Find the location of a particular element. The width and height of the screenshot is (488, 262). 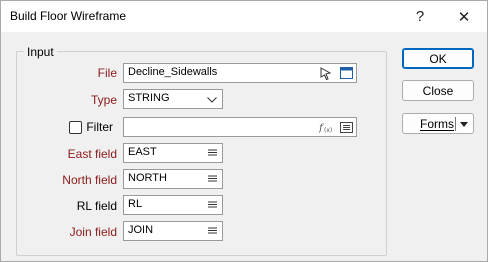

window-title: Build Floor Wireframe is located at coordinates (68, 16).